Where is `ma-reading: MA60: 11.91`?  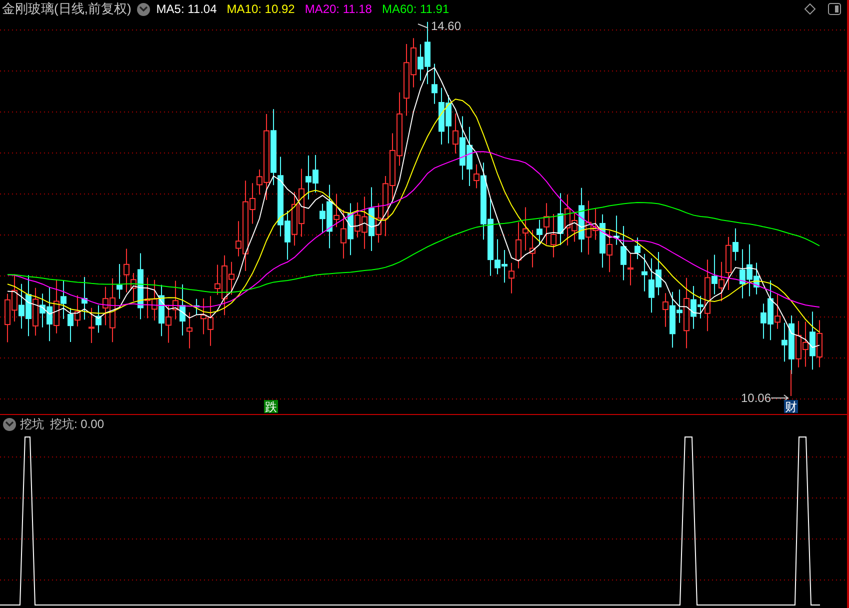 ma-reading: MA60: 11.91 is located at coordinates (416, 9).